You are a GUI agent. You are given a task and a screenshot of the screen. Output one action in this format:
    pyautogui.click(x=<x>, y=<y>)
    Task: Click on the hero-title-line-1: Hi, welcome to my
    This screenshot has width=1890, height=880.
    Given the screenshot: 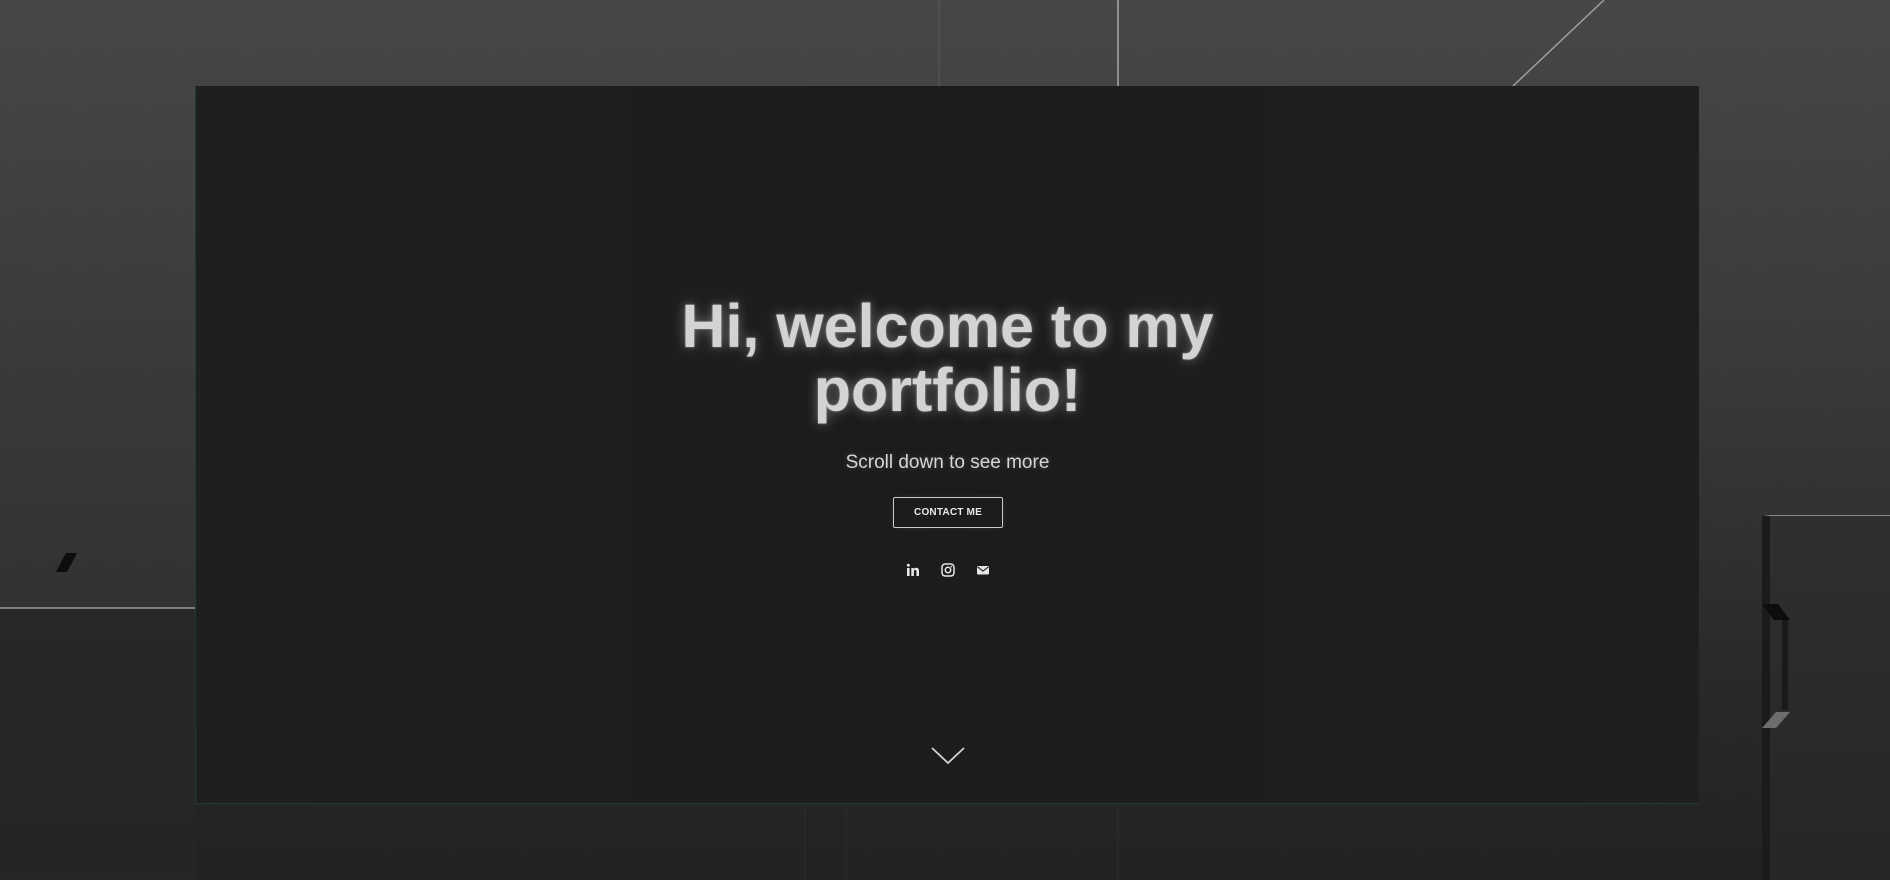 What is the action you would take?
    pyautogui.click(x=947, y=326)
    